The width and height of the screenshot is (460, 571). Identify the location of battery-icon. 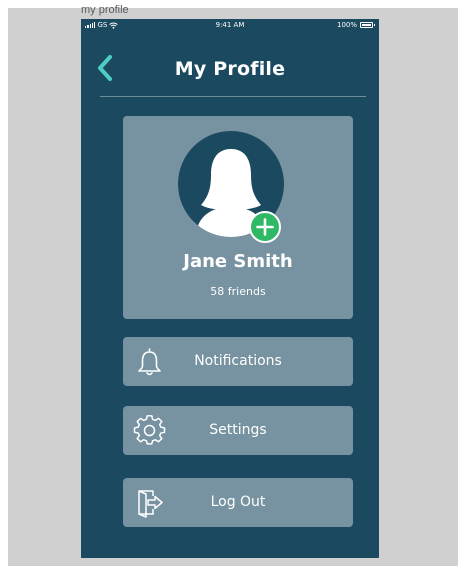
(367, 25).